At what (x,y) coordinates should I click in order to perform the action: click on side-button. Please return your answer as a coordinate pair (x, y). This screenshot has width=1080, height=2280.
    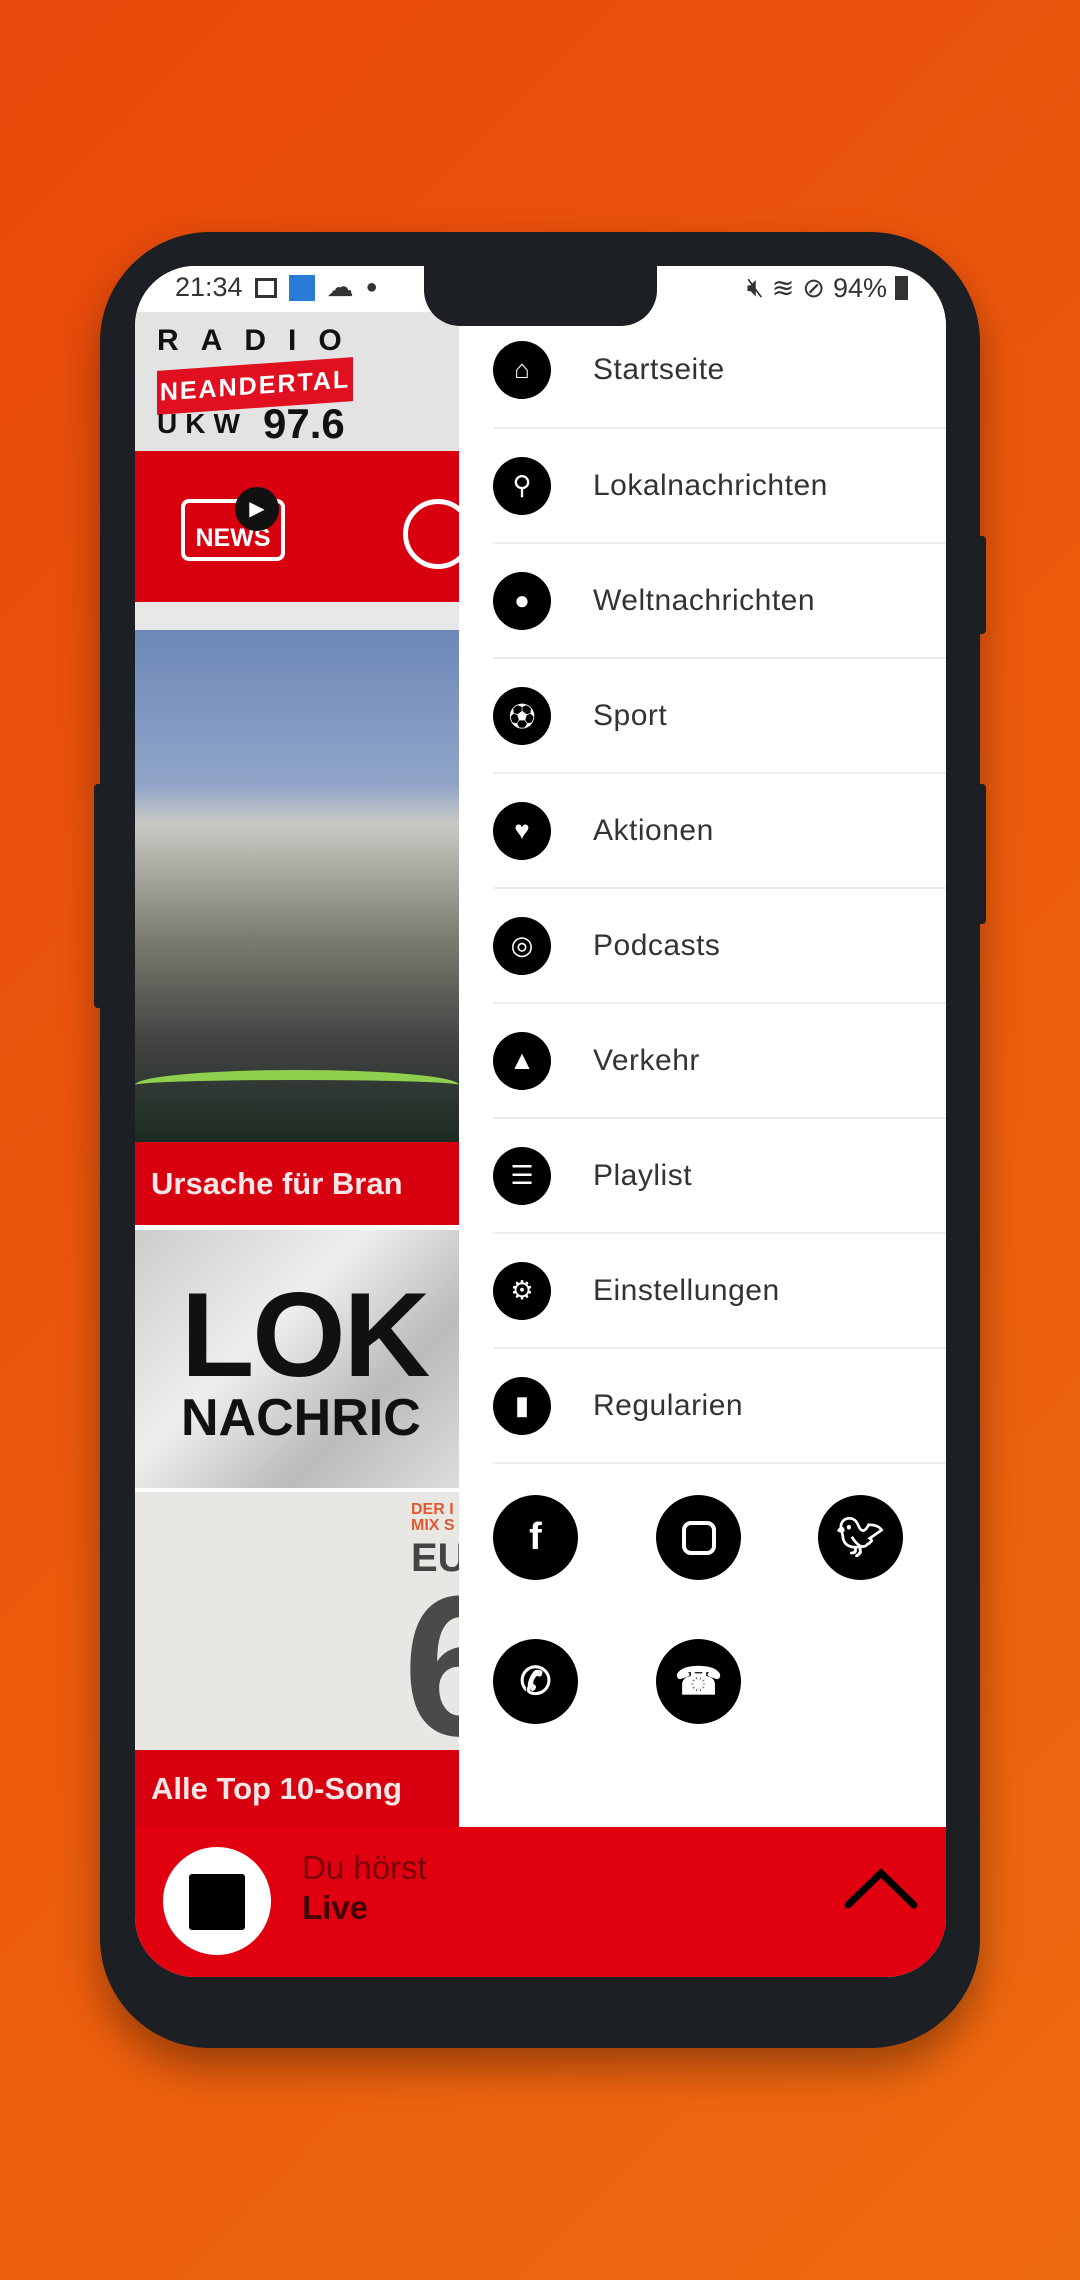
    Looking at the image, I should click on (99, 896).